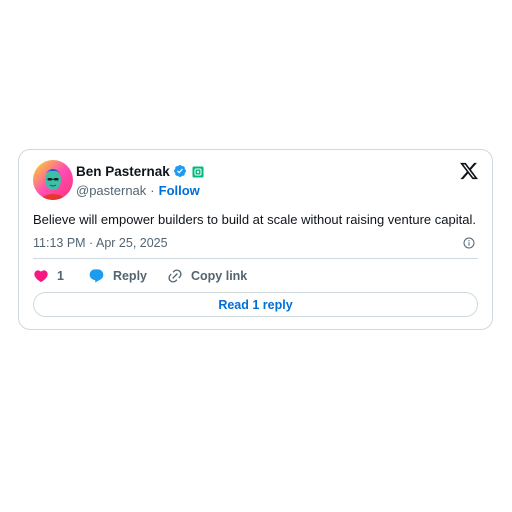 Image resolution: width=512 pixels, height=512 pixels. What do you see at coordinates (198, 171) in the screenshot?
I see `affiliate-badge-icon` at bounding box center [198, 171].